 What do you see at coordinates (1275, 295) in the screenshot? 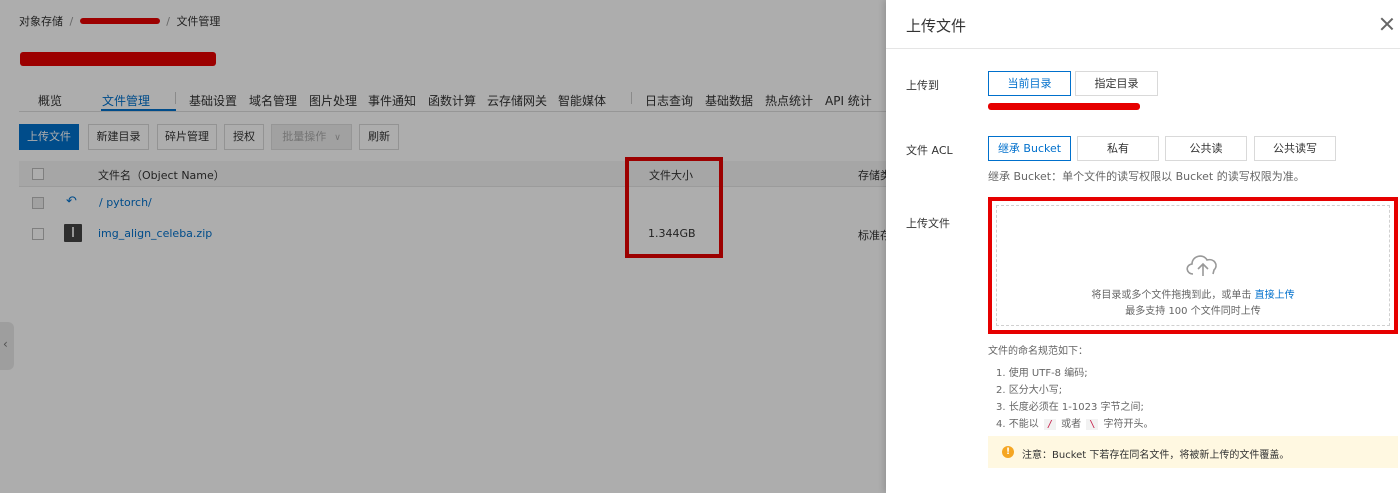
I see `direct-upload-link: 直接上传` at bounding box center [1275, 295].